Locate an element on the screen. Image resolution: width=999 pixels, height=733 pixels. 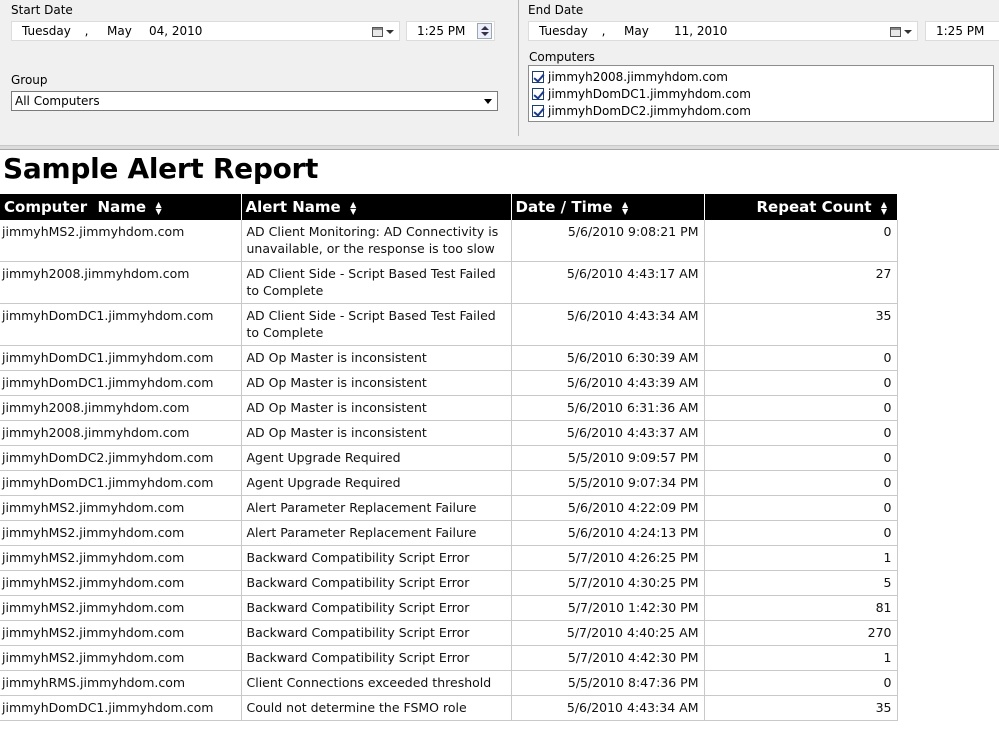
repeat-count-cell: 1 is located at coordinates (801, 558).